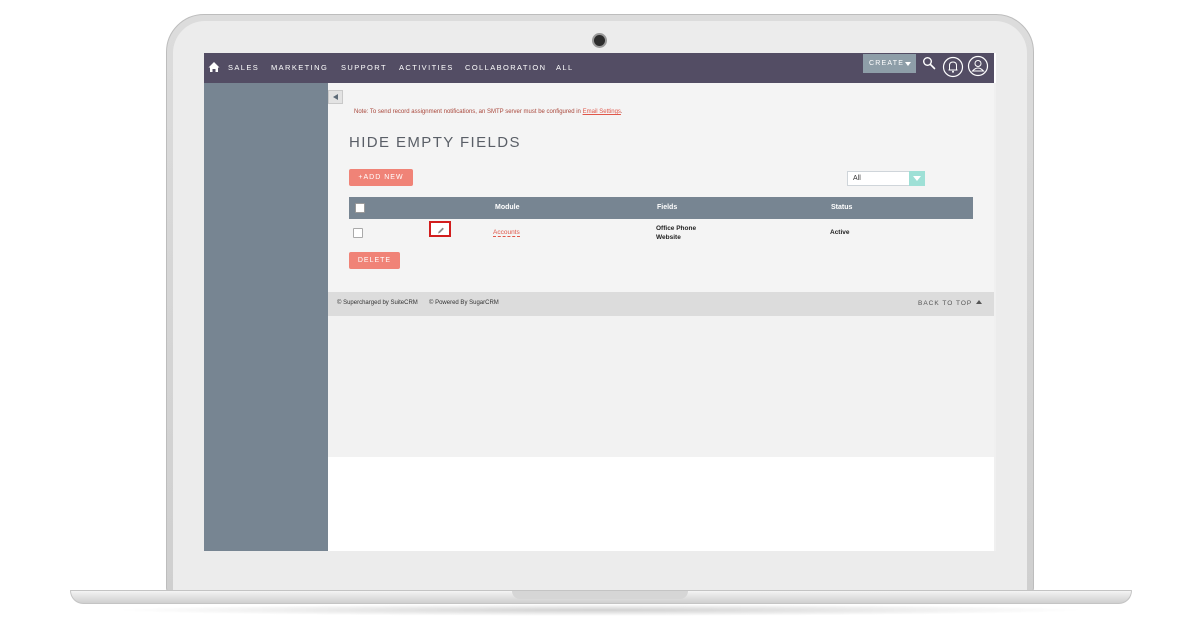  Describe the element at coordinates (995, 317) in the screenshot. I see `right-gutter` at that location.